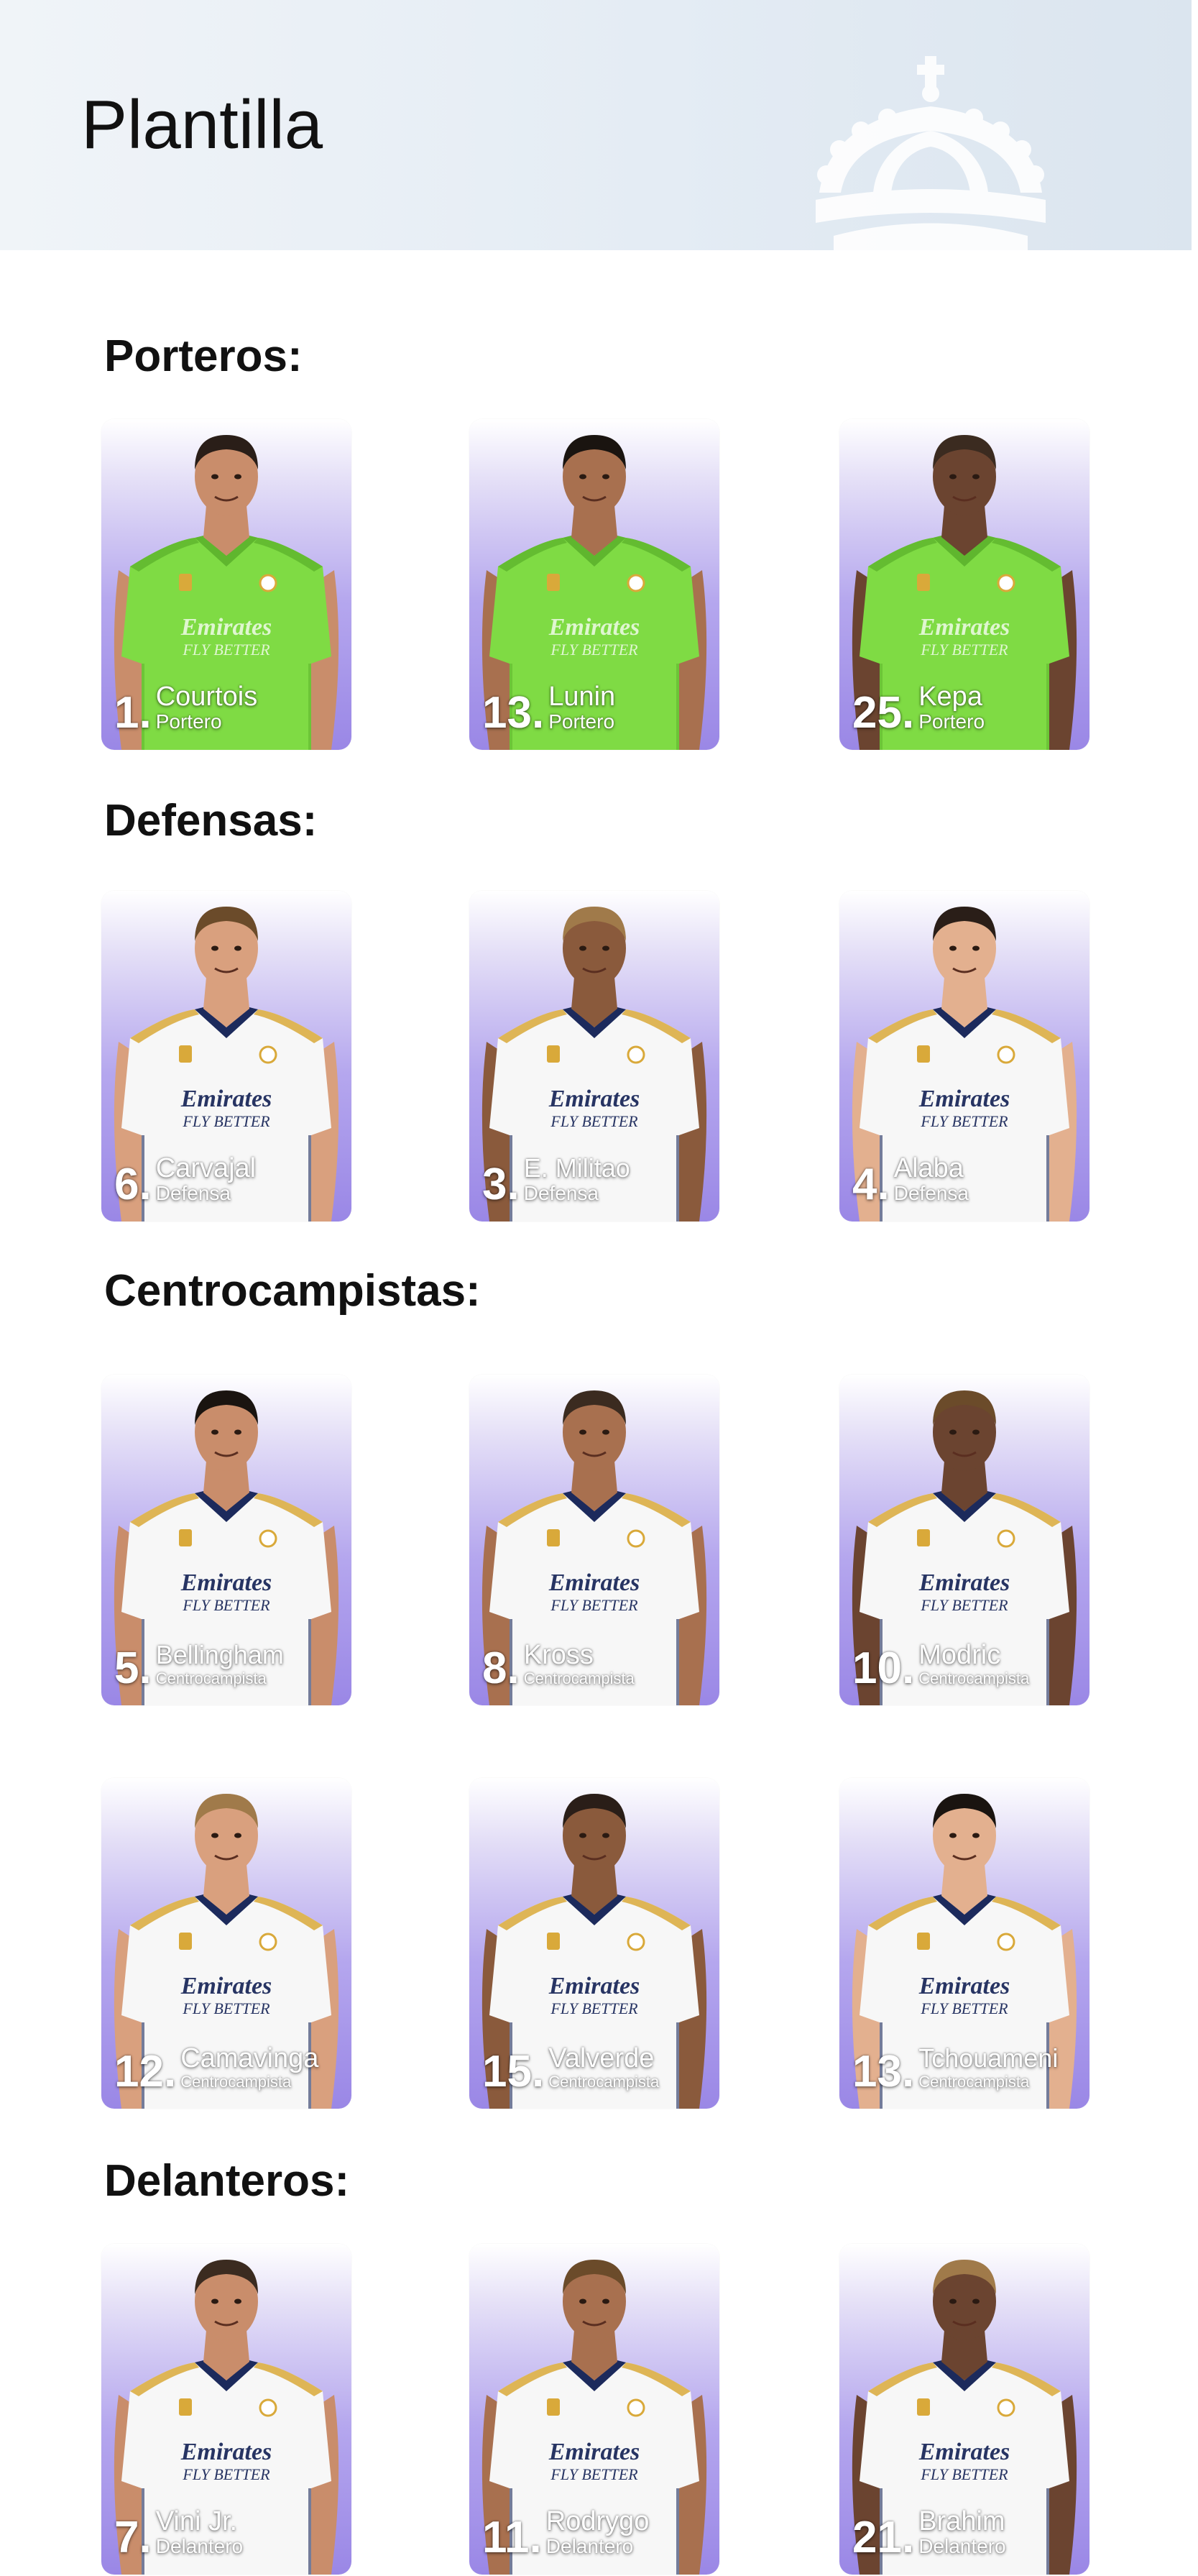 The image size is (1198, 2576). I want to click on section-title: Centrocampistas:, so click(292, 1291).